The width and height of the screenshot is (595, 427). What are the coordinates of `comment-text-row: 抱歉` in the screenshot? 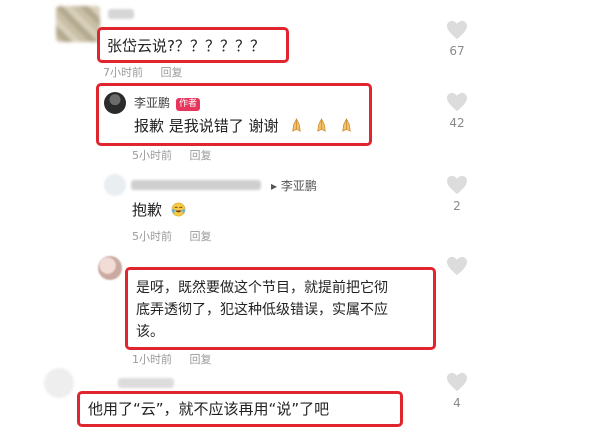 It's located at (159, 209).